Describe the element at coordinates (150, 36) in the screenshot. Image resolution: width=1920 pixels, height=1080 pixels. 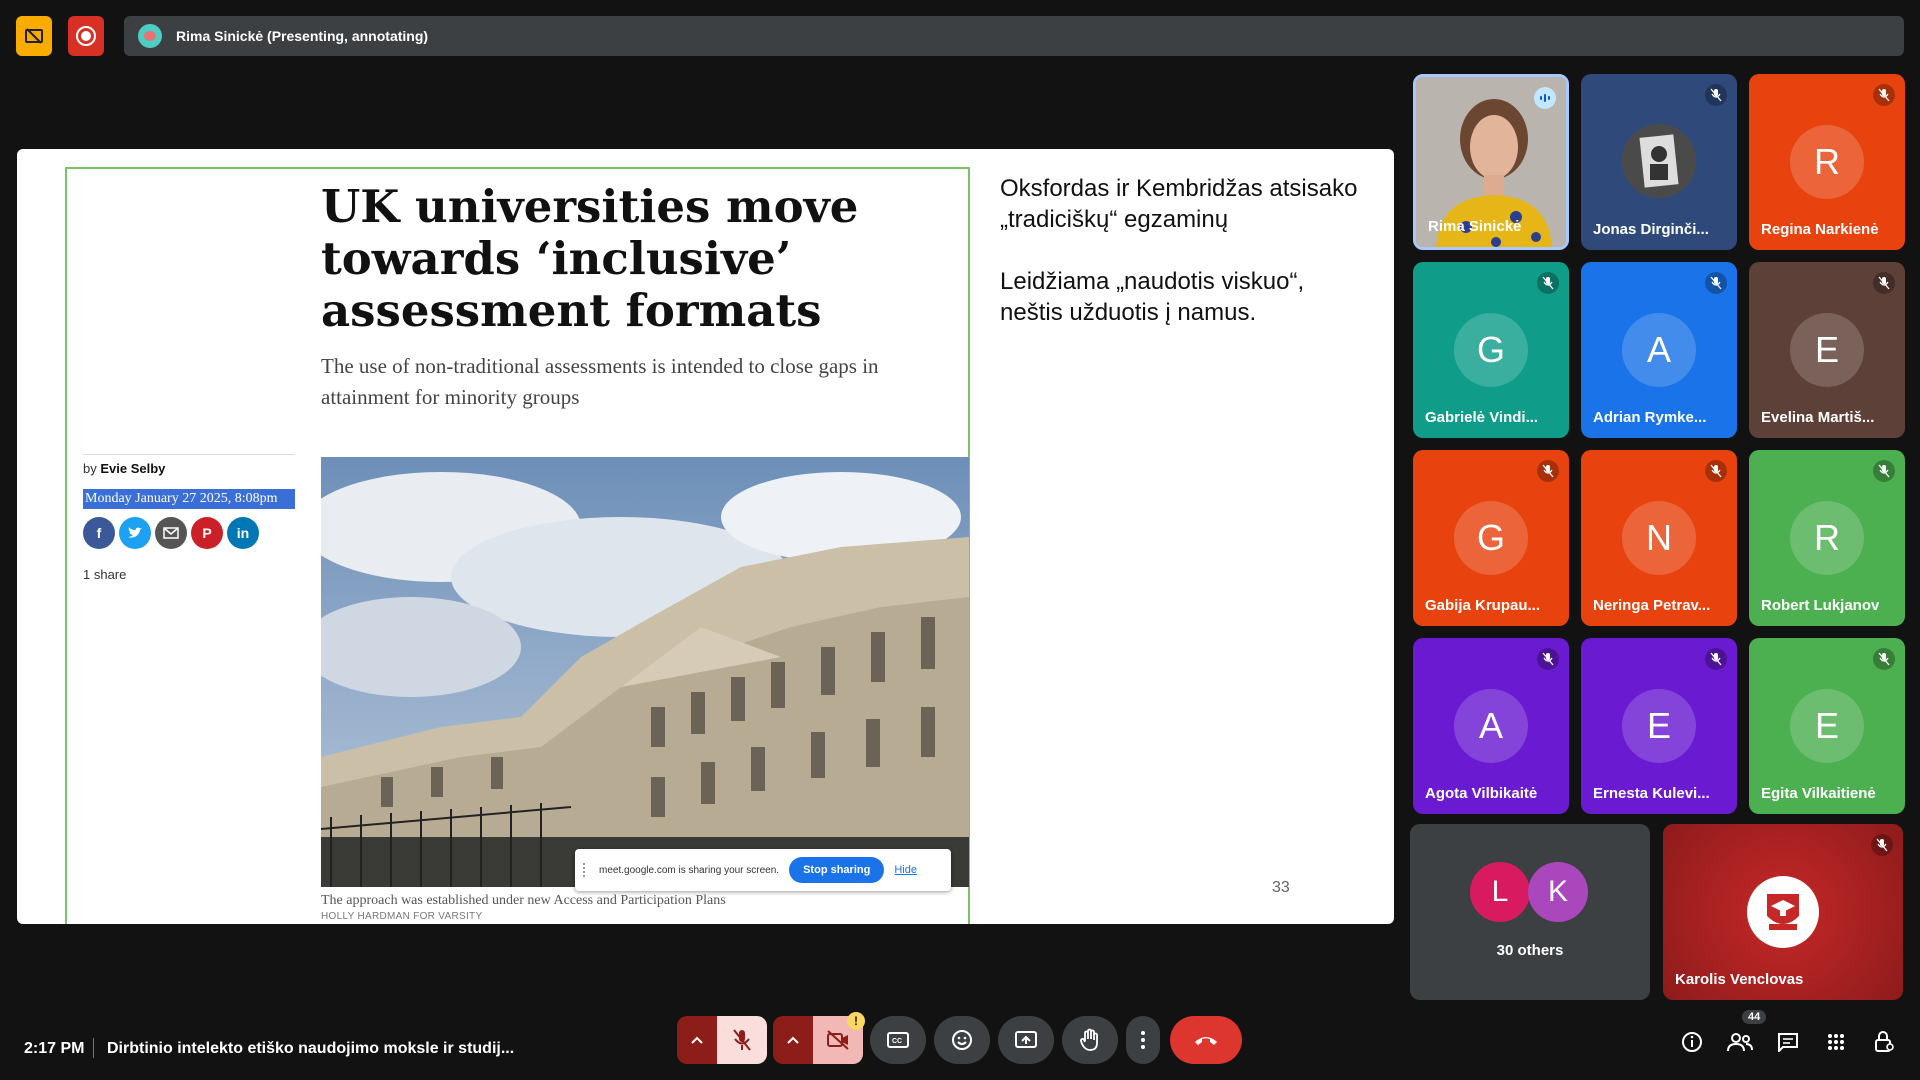
I see `presenter-avatar` at that location.